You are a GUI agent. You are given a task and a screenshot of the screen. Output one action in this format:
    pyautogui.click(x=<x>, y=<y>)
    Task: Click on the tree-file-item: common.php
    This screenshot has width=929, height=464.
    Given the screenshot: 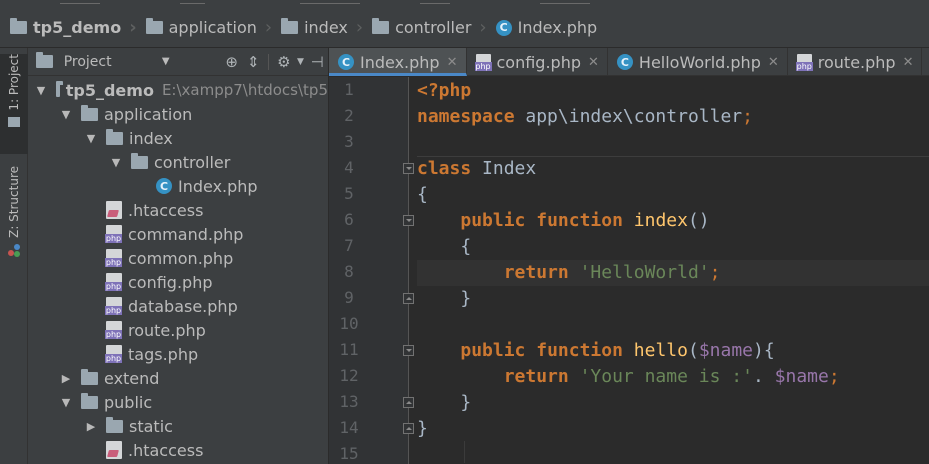 What is the action you would take?
    pyautogui.click(x=178, y=258)
    